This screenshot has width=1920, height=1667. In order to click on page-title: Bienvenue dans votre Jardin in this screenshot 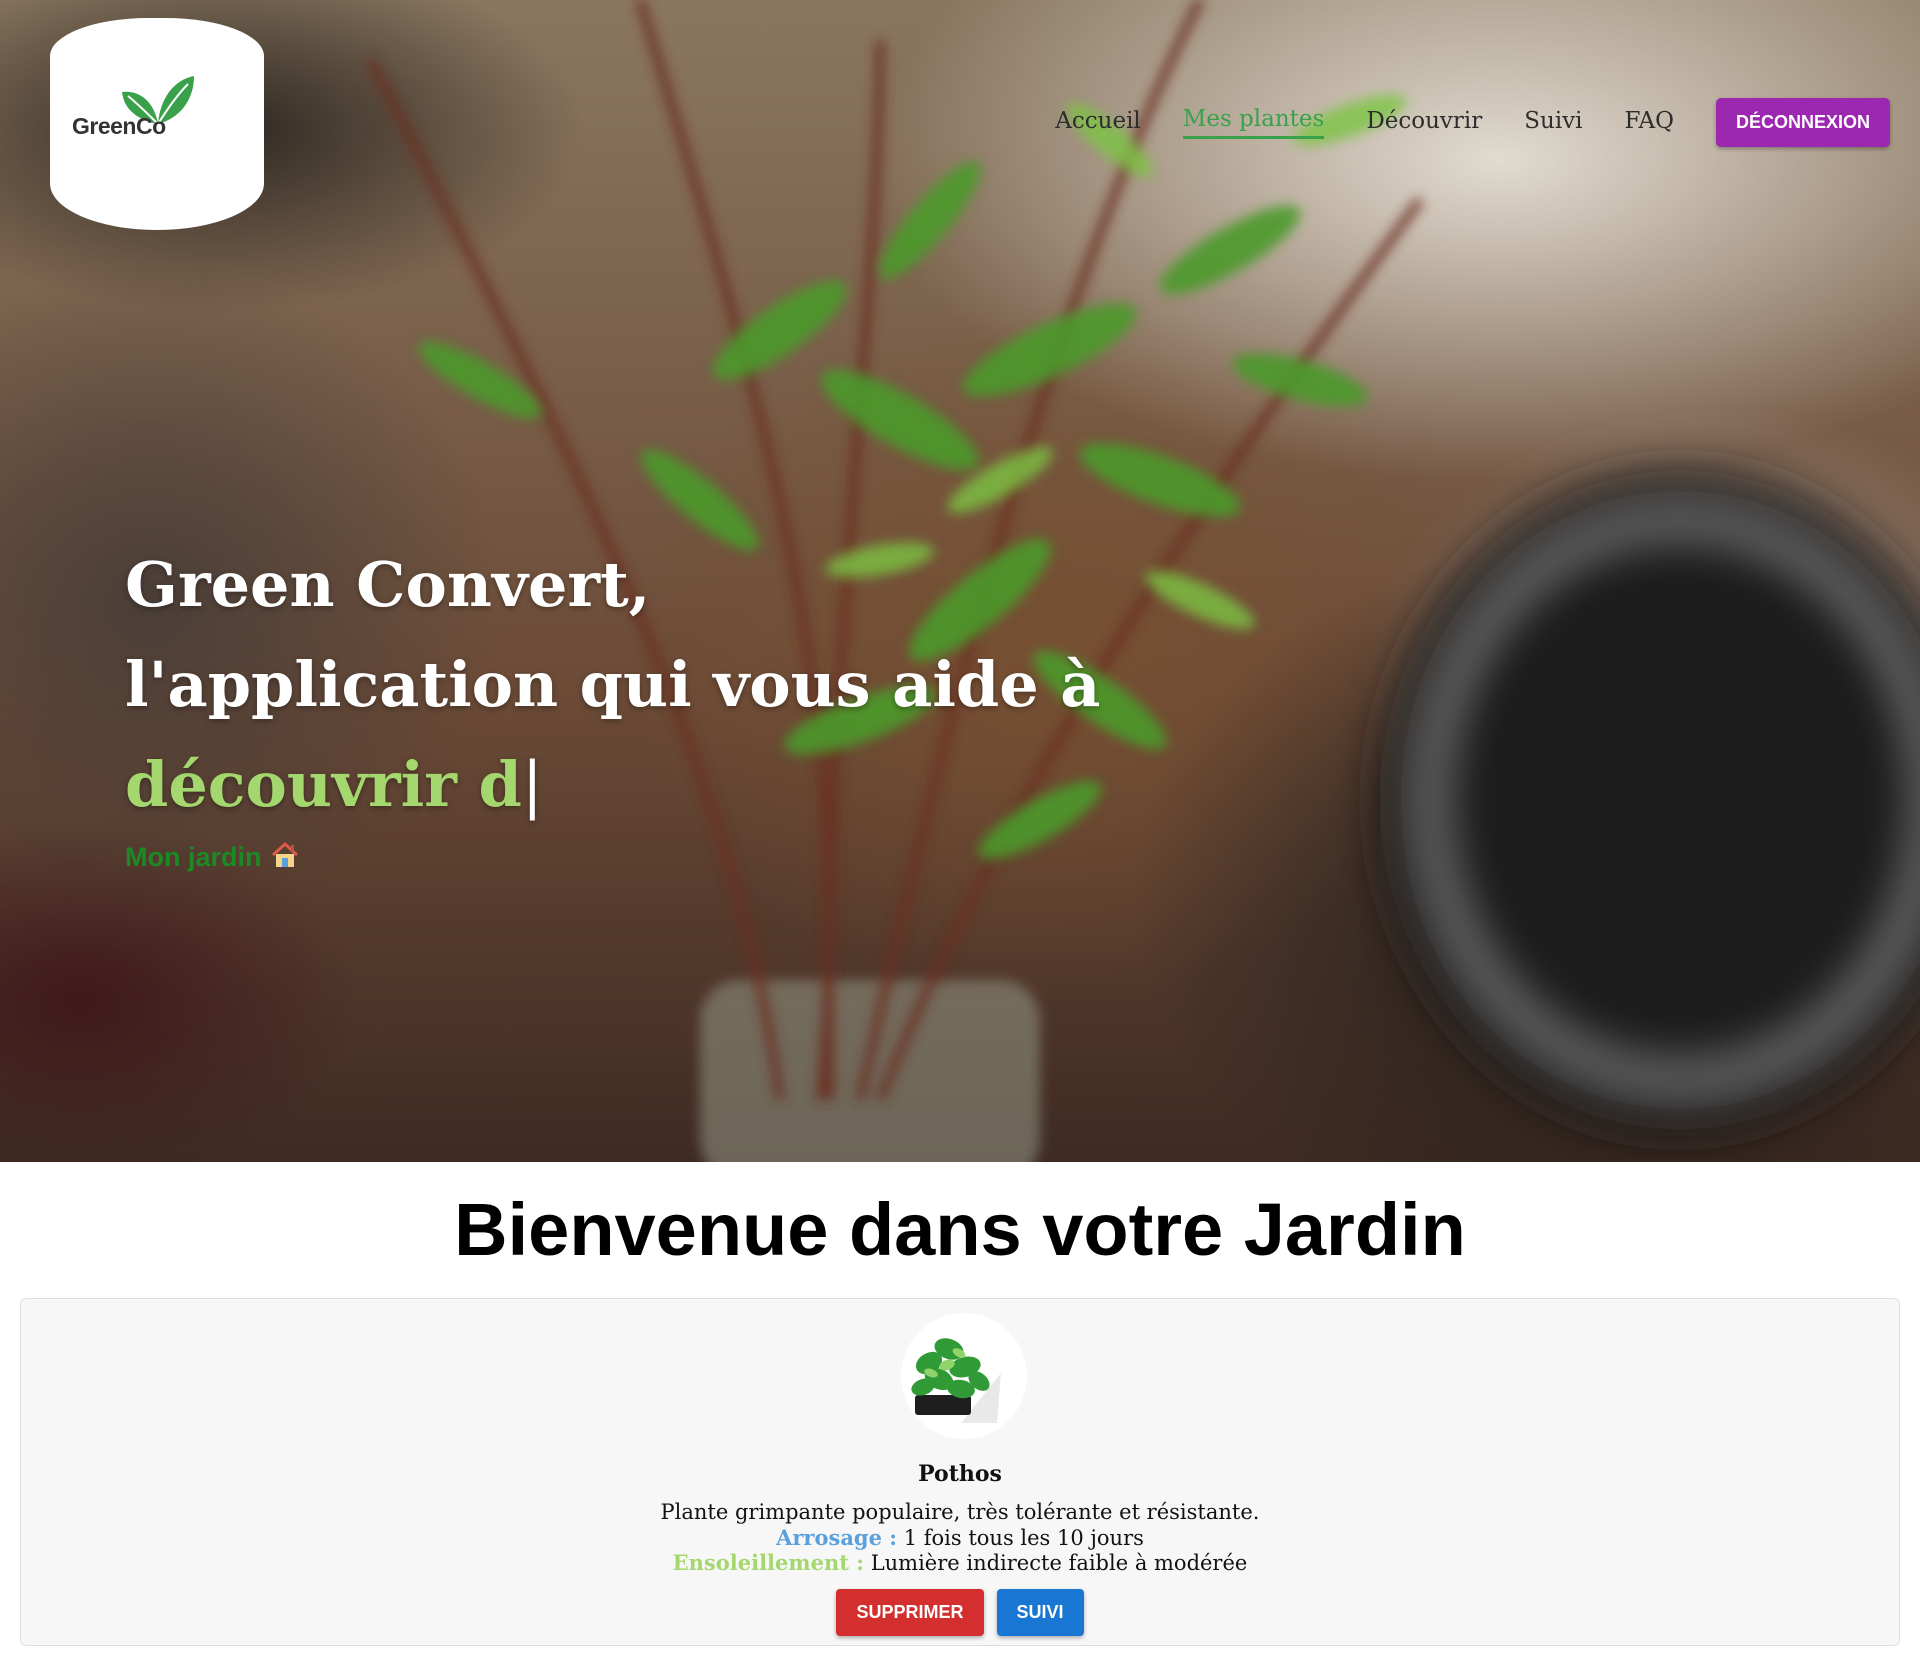, I will do `click(960, 1229)`.